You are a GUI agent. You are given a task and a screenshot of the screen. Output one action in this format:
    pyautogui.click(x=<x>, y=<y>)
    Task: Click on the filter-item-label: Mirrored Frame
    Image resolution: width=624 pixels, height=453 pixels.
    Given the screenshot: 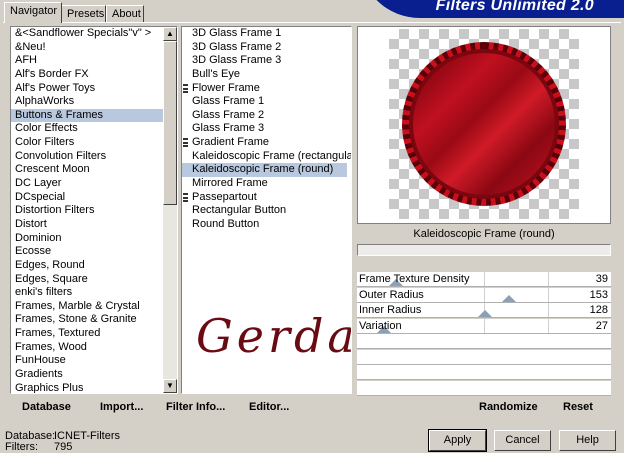 What is the action you would take?
    pyautogui.click(x=230, y=183)
    